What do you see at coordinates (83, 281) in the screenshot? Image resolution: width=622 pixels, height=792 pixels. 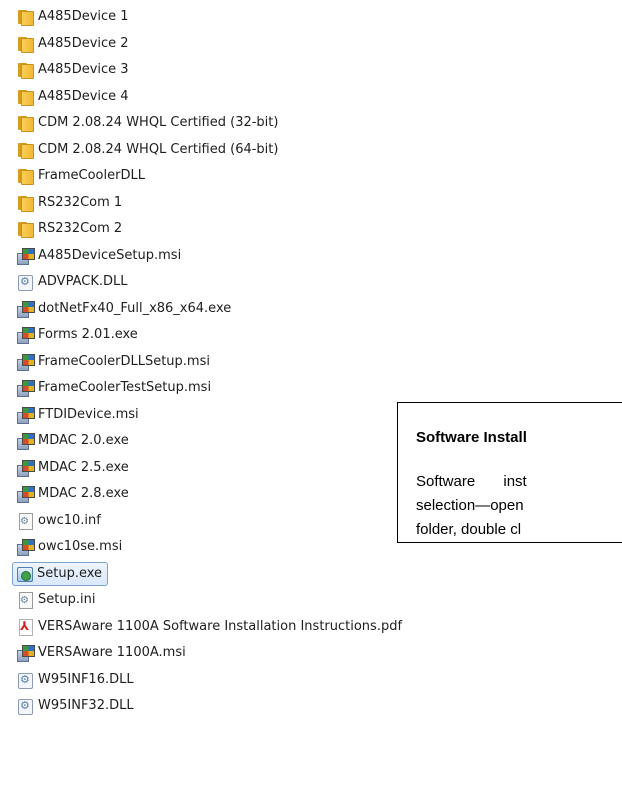 I see `file-name: ADVPACK.DLL` at bounding box center [83, 281].